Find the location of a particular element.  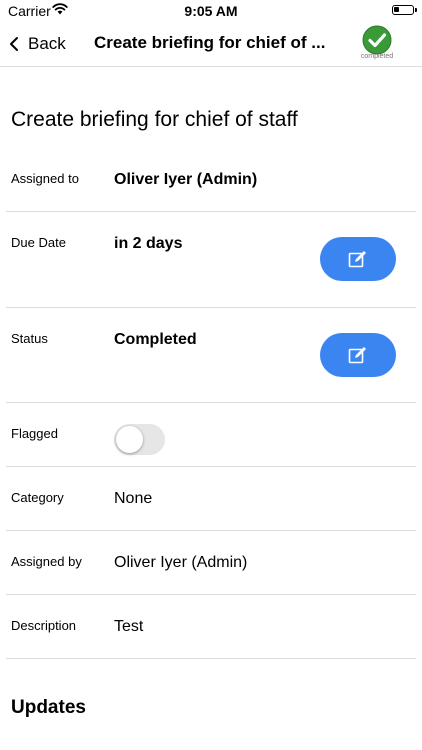

assigned-by-row: Assigned by Oliver Iyer (Admin) is located at coordinates (211, 563).